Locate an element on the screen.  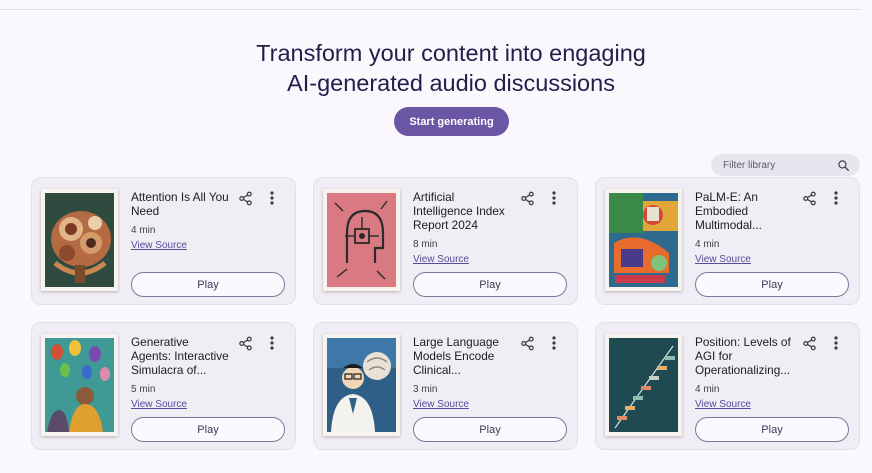
filter-library-field is located at coordinates (785, 165).